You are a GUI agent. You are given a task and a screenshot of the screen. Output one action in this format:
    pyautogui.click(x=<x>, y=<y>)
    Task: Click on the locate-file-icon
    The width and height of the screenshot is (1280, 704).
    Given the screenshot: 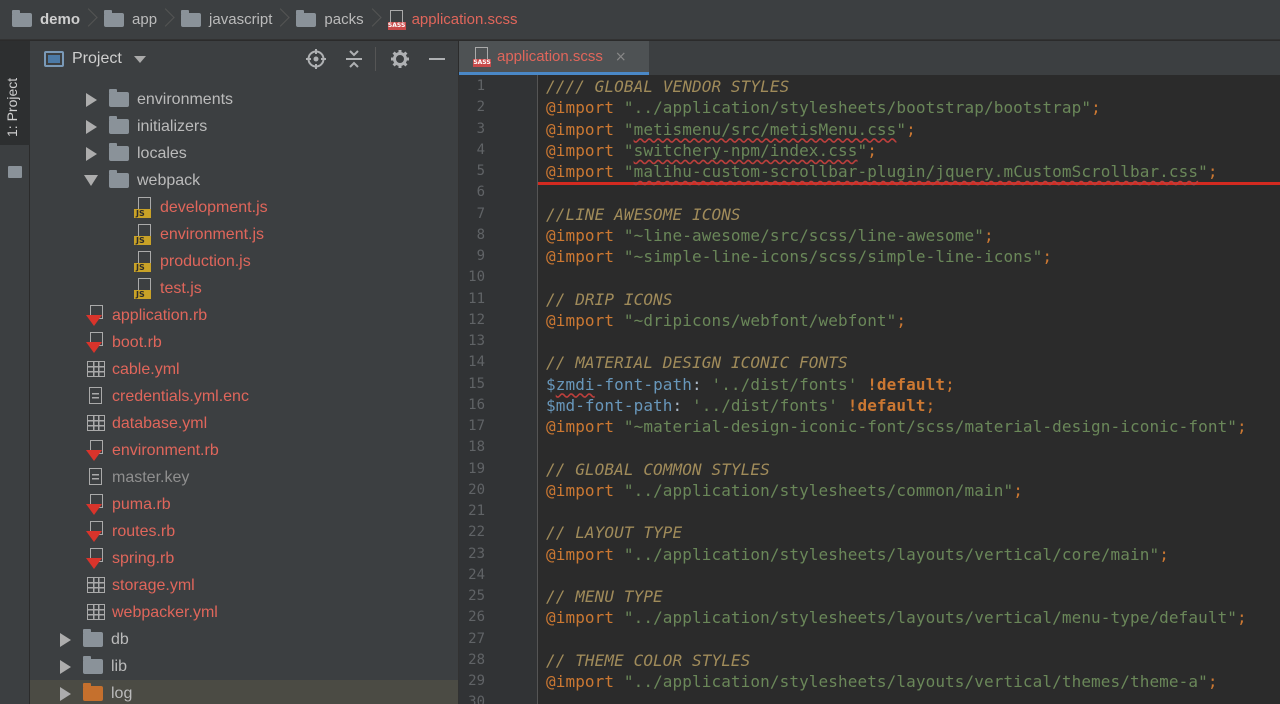 What is the action you would take?
    pyautogui.click(x=316, y=59)
    